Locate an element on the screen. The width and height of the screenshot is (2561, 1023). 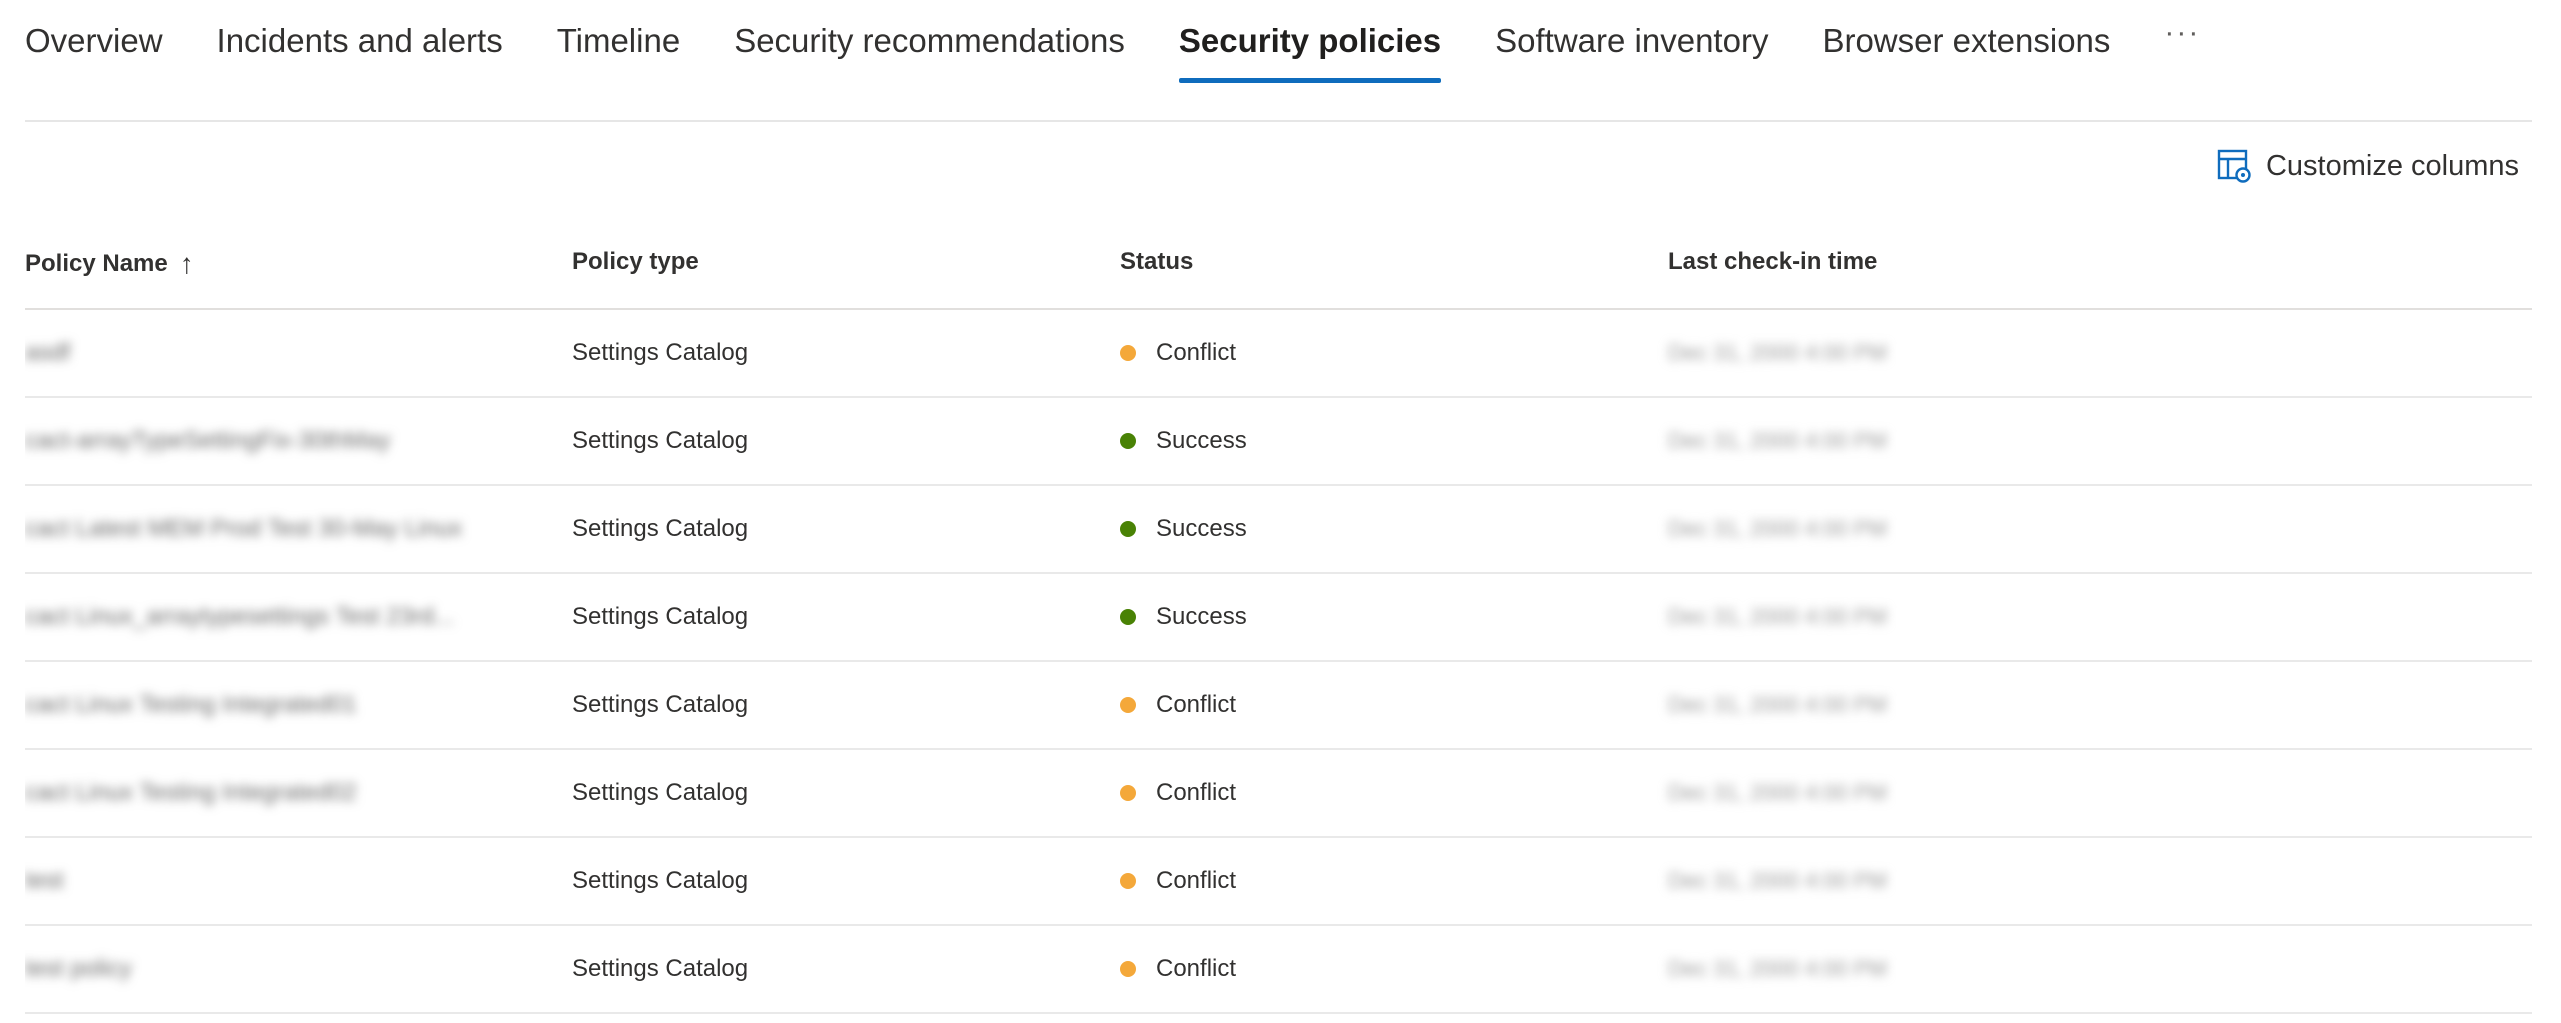
customize-columns-button: Customize columns is located at coordinates (2367, 166).